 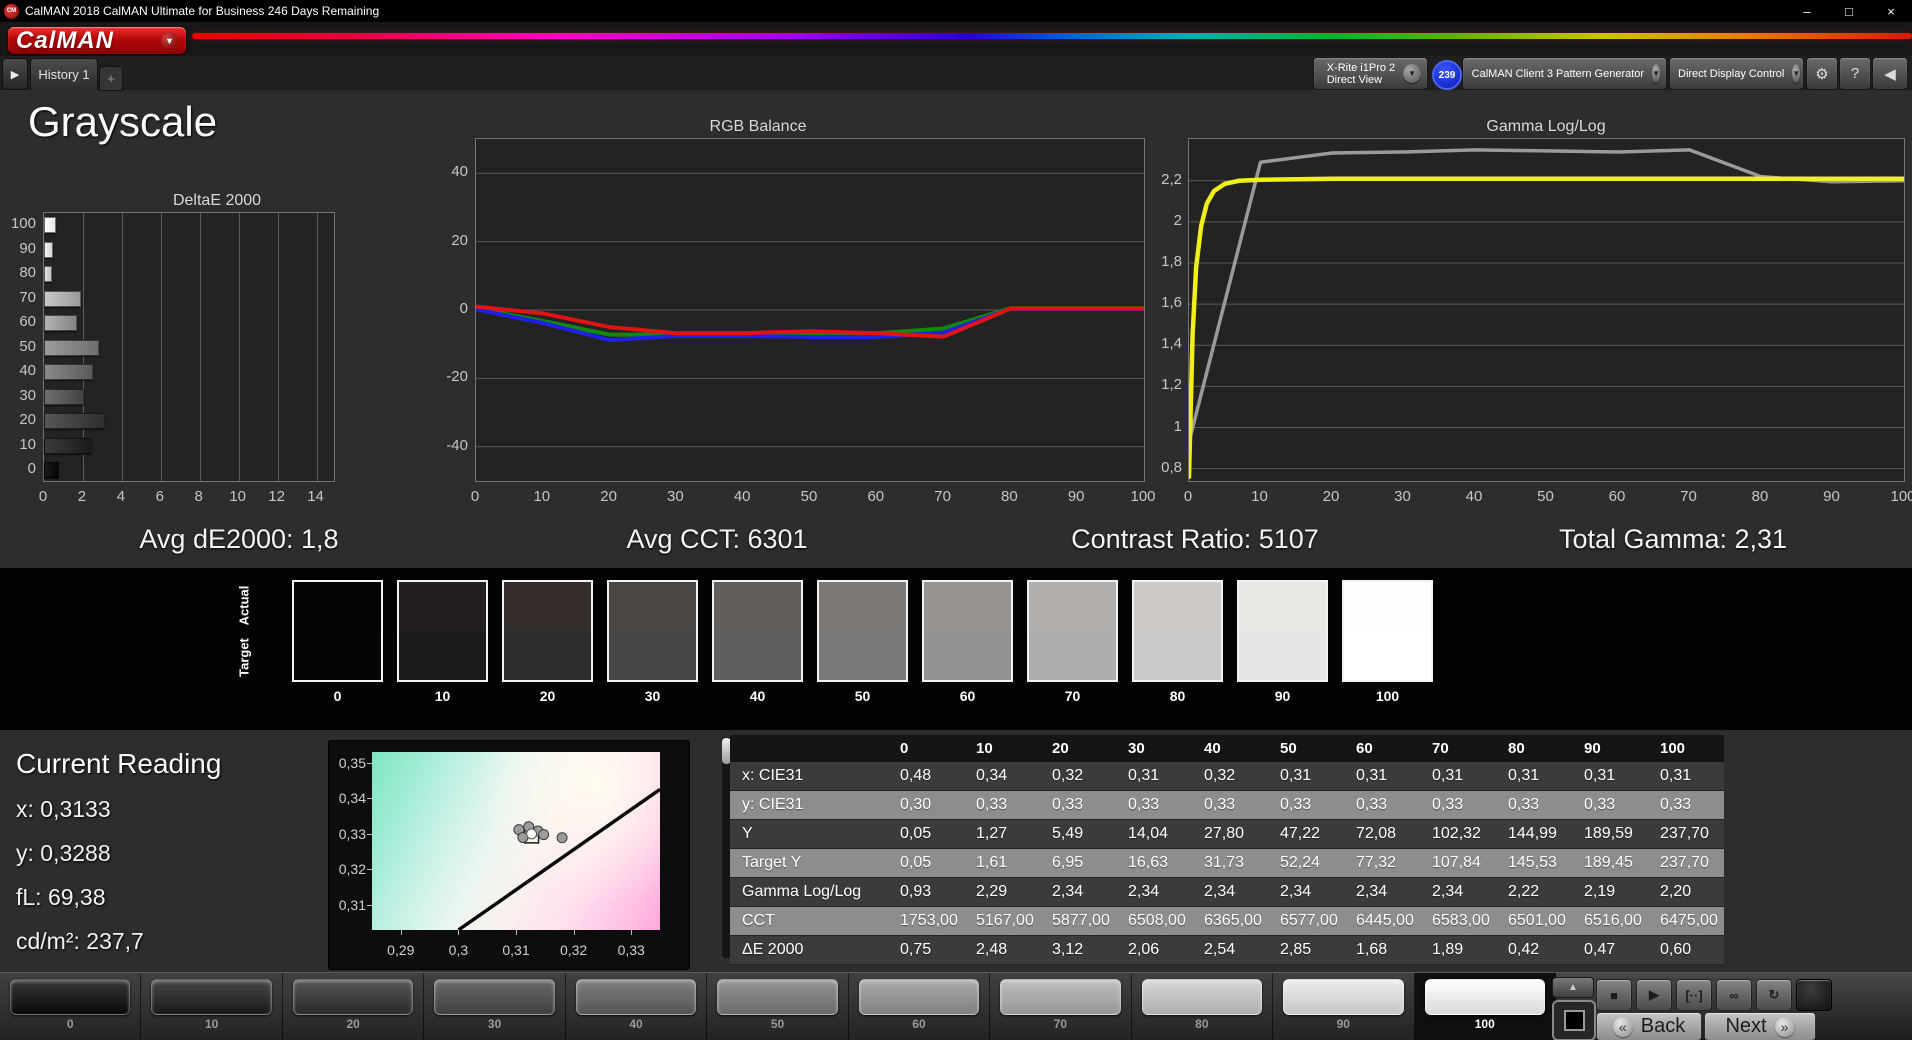 What do you see at coordinates (15, 74) in the screenshot?
I see `layout-nav-arrow-button: ▶` at bounding box center [15, 74].